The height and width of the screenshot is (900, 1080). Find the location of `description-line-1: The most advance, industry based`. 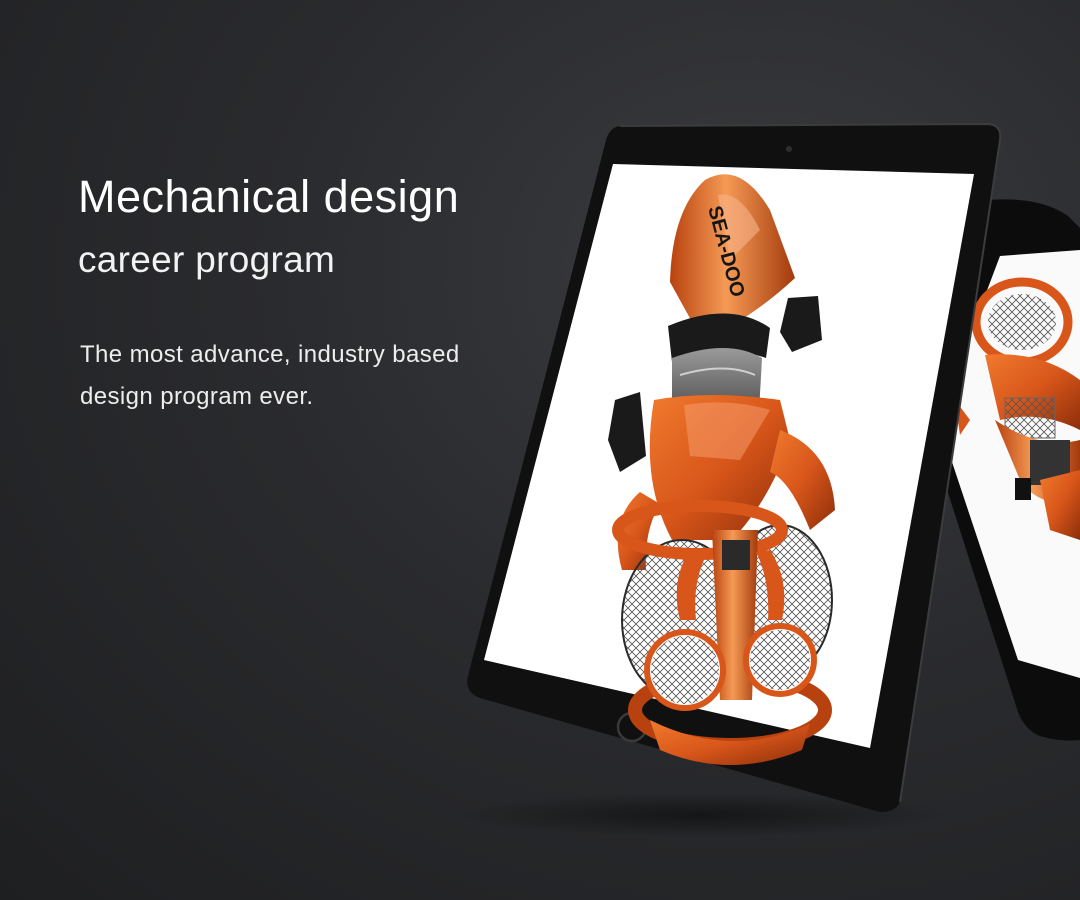

description-line-1: The most advance, industry based is located at coordinates (270, 355).